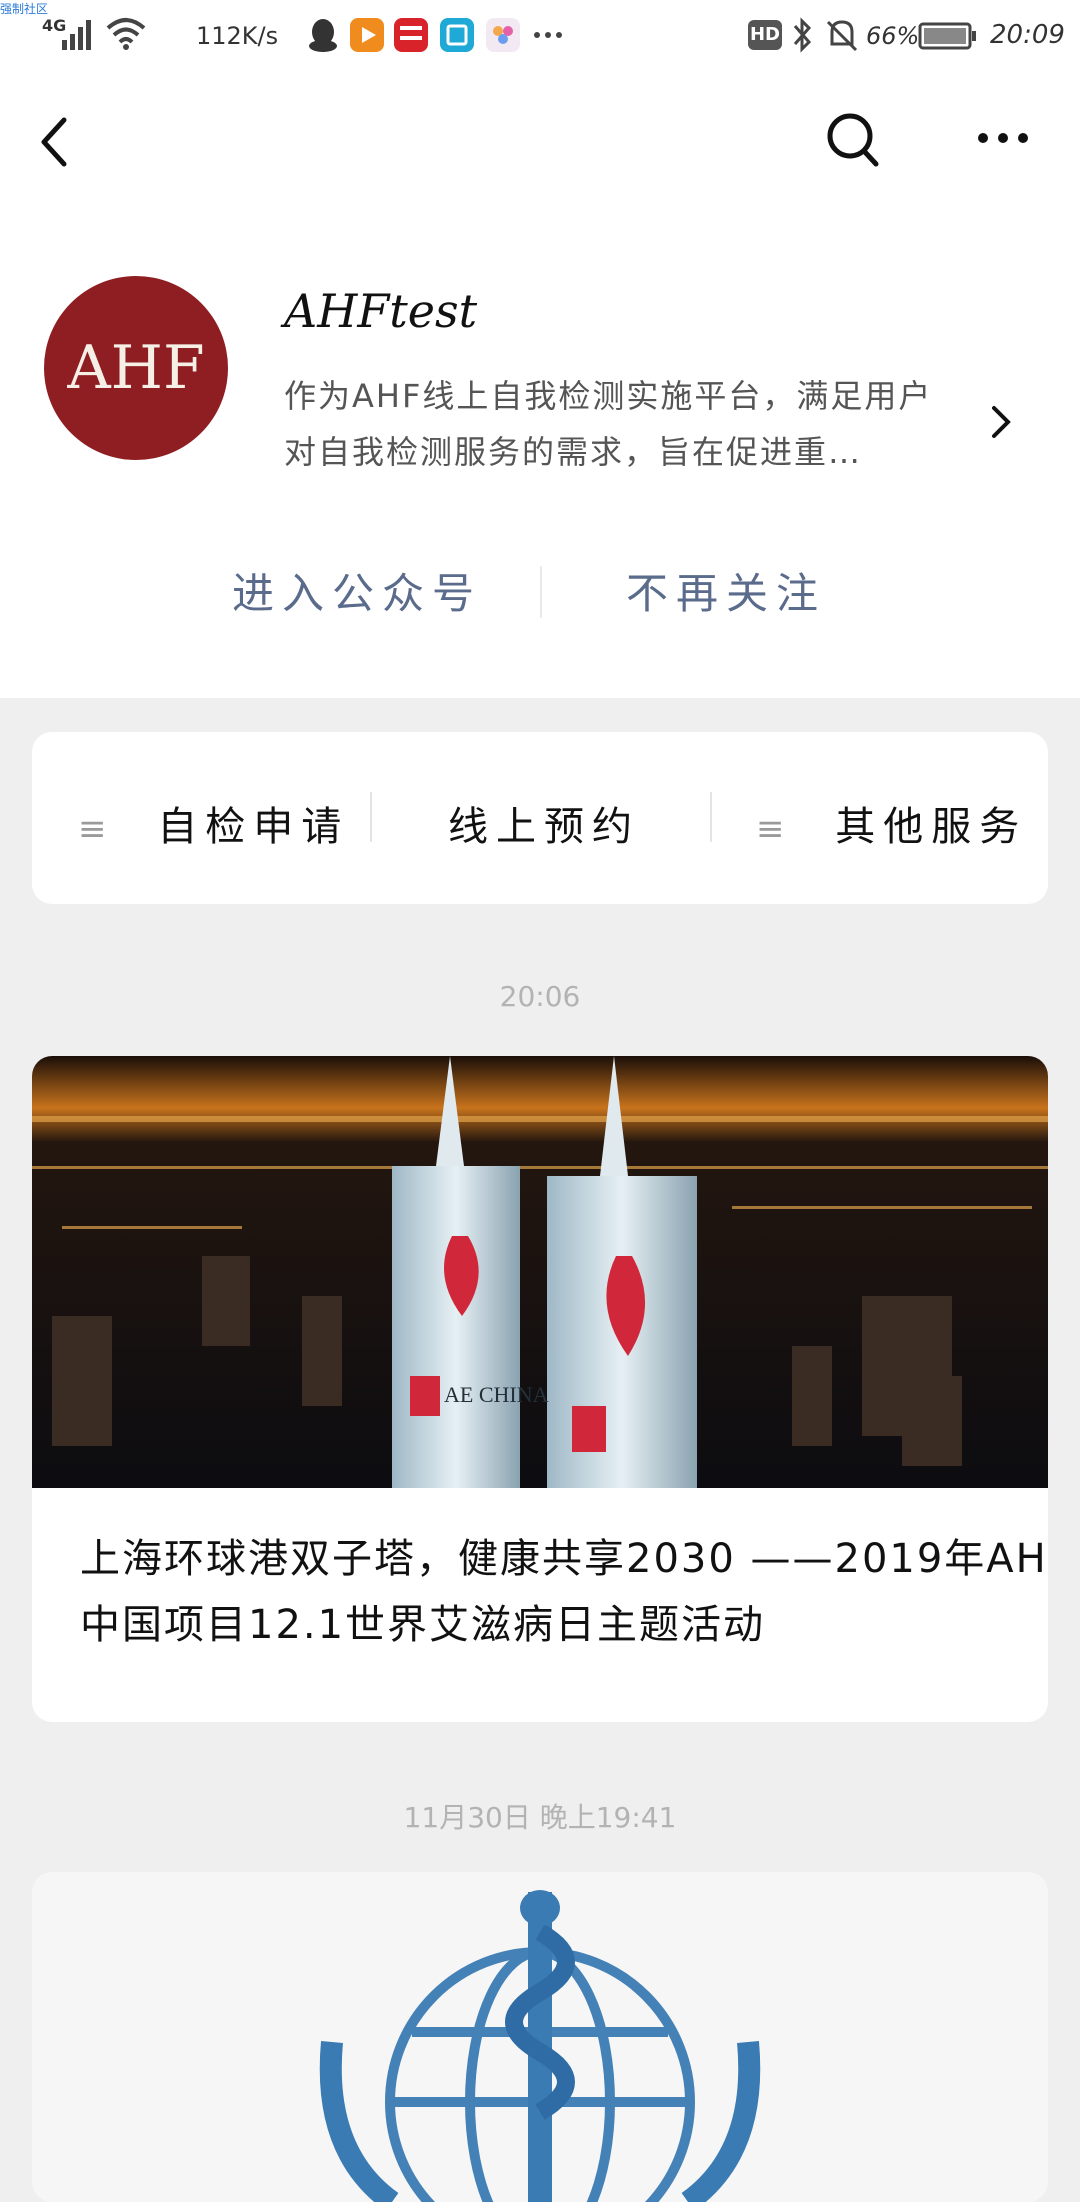 This screenshot has height=2202, width=1080. What do you see at coordinates (931, 827) in the screenshot?
I see `menu-item-label: 其他服务` at bounding box center [931, 827].